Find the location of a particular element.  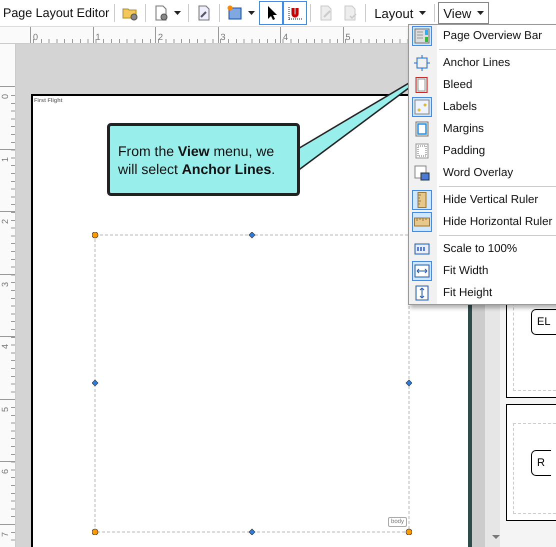

anchor-frame-icon is located at coordinates (422, 63).